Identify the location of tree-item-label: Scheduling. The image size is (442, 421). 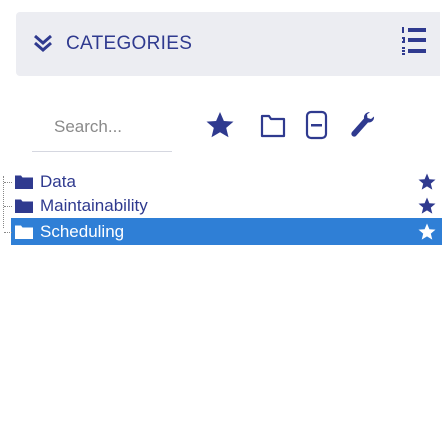
(82, 231).